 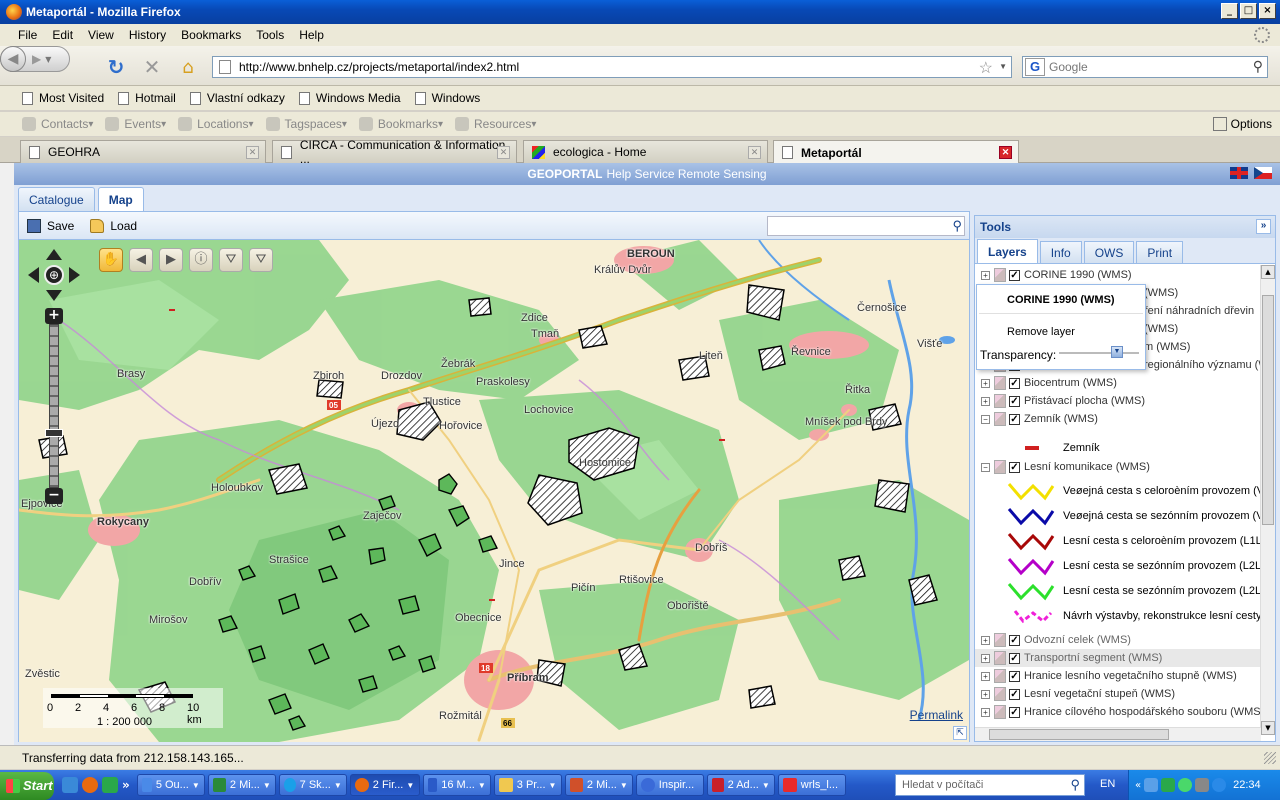 What do you see at coordinates (57, 124) in the screenshot?
I see `ext-contacts: Contacts ▾` at bounding box center [57, 124].